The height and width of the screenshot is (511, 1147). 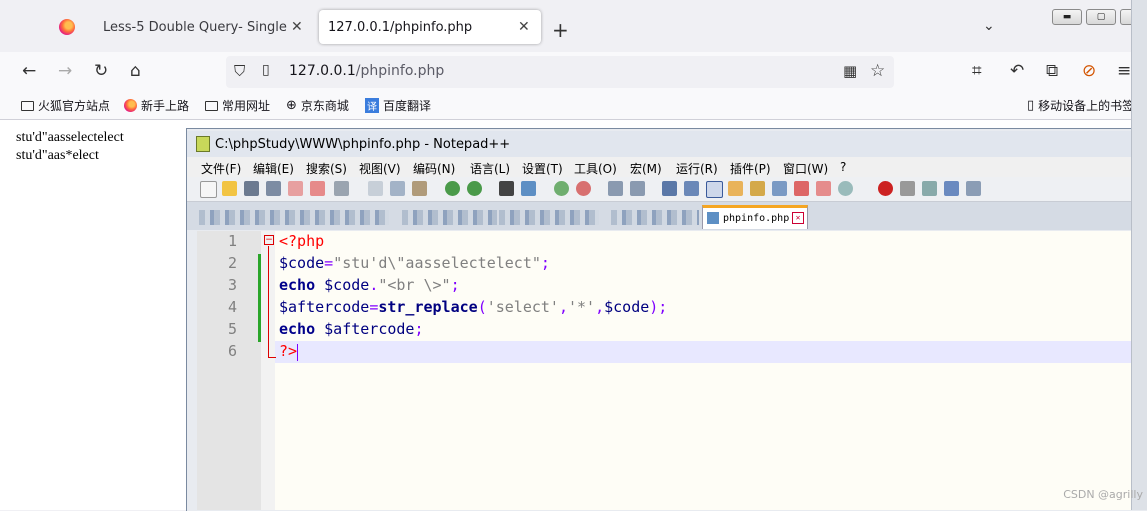 I want to click on sync-horizontal-icon, so click(x=637, y=188).